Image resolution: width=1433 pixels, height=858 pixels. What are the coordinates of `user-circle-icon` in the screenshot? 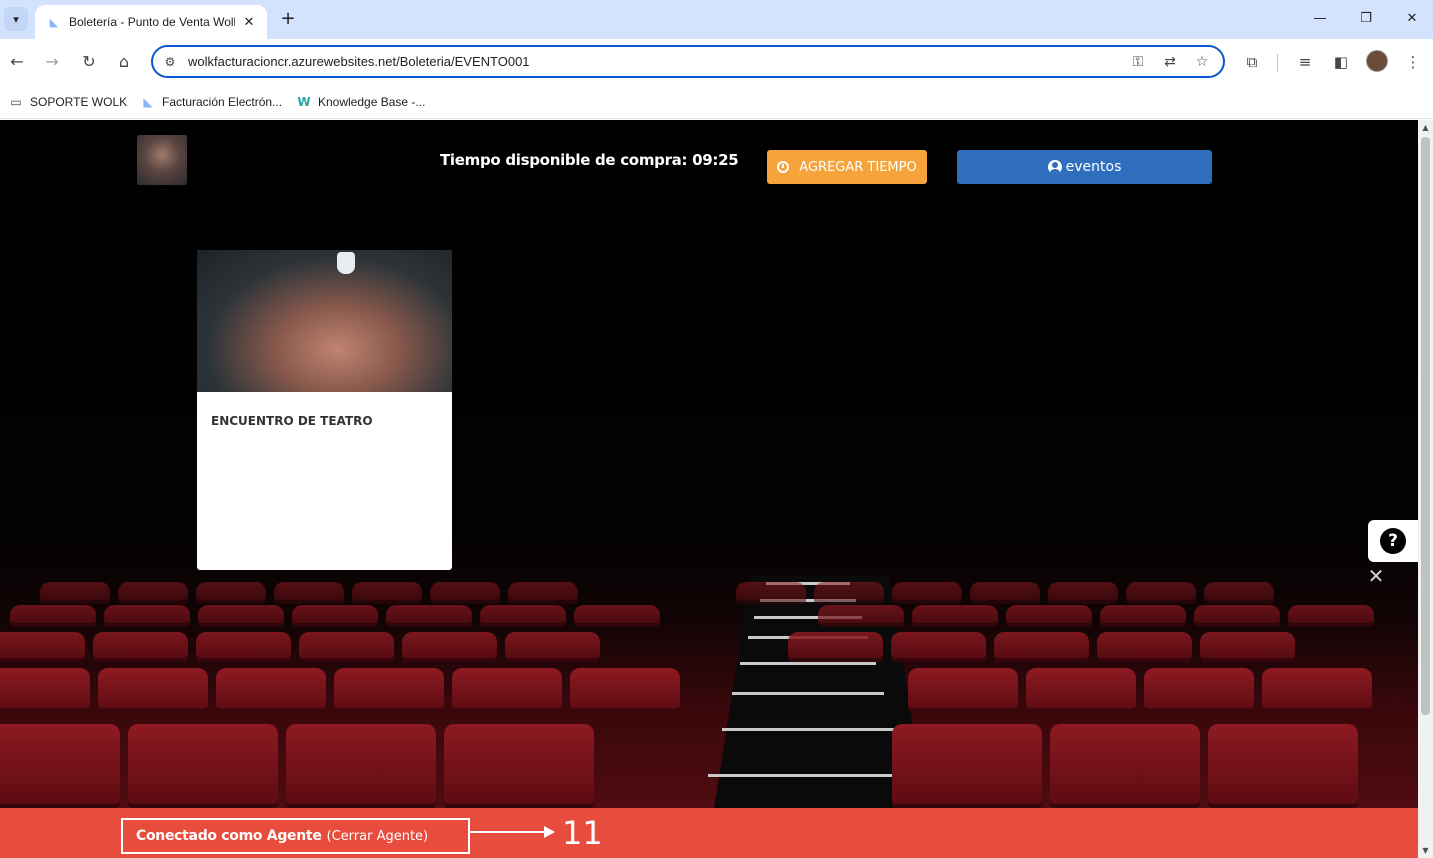 It's located at (1054, 167).